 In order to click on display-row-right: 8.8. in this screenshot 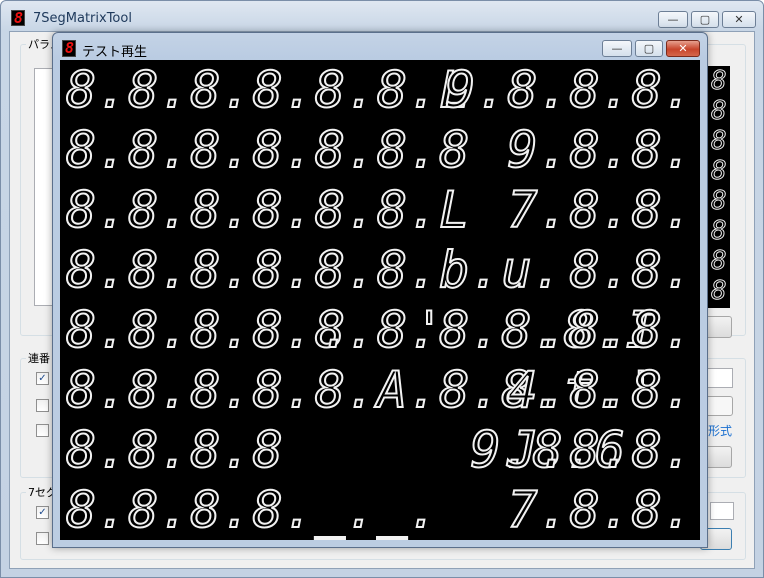, I will do `click(631, 270)`.